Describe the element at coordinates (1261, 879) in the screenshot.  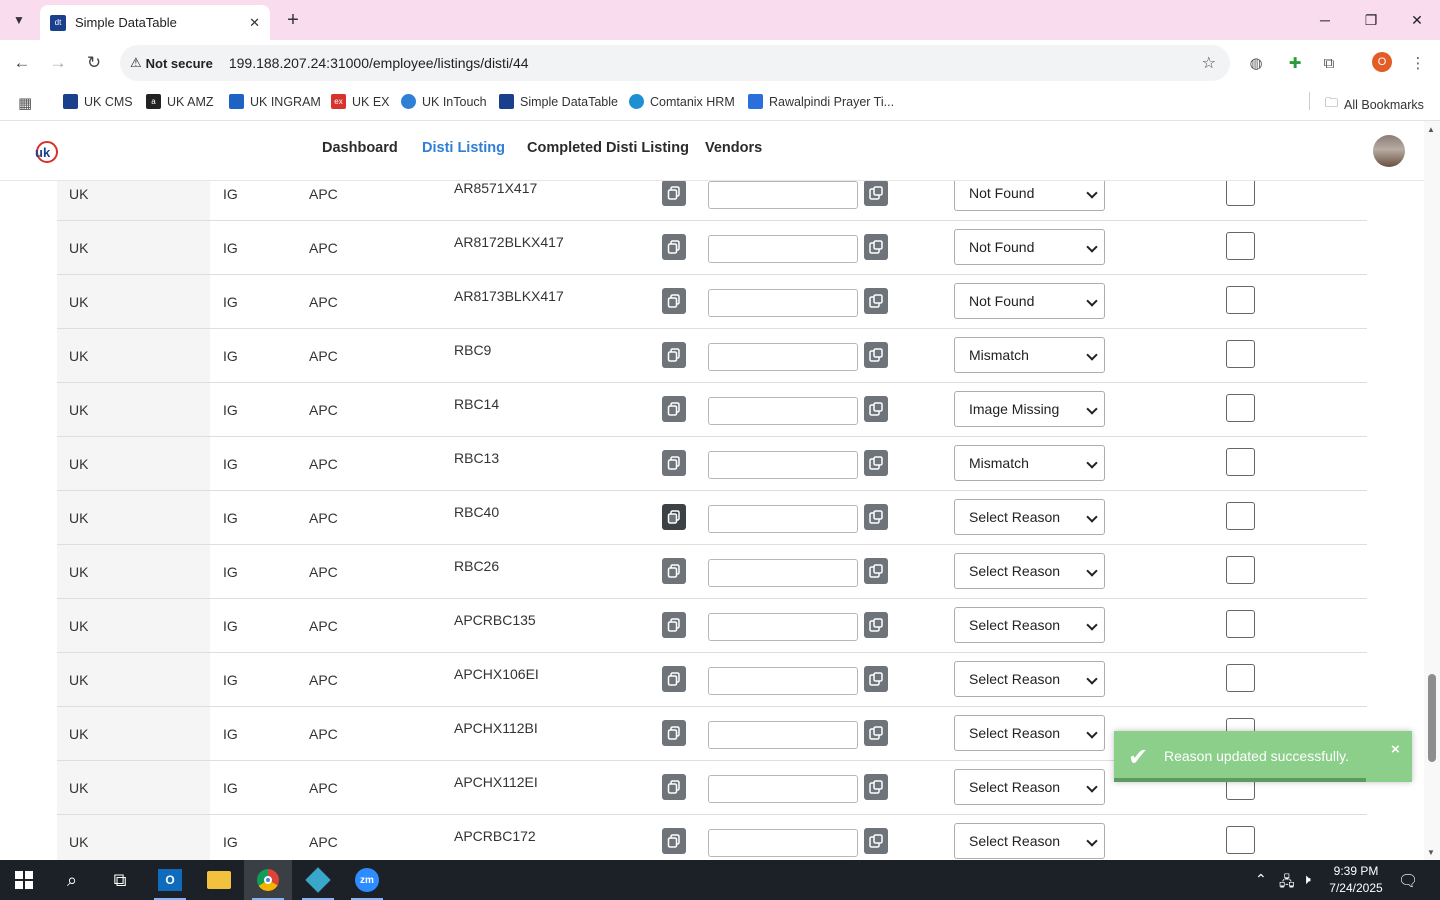
I see `tray-chevron-up-icon: ⌃` at that location.